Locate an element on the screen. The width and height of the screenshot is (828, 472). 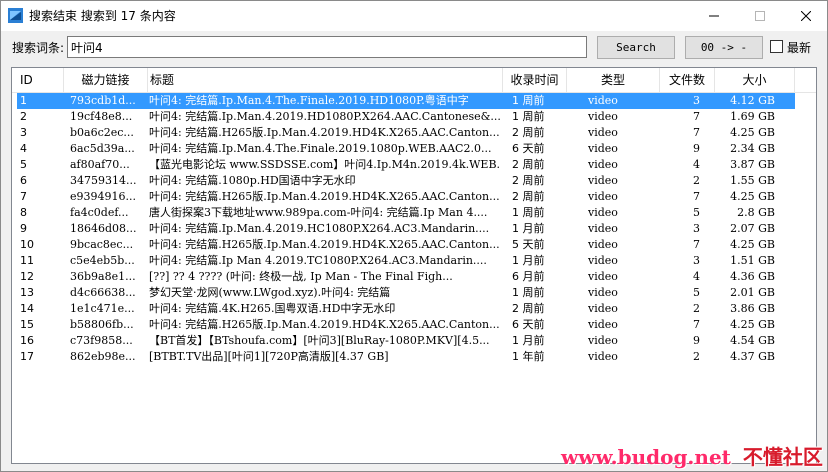
close-icon is located at coordinates (806, 16).